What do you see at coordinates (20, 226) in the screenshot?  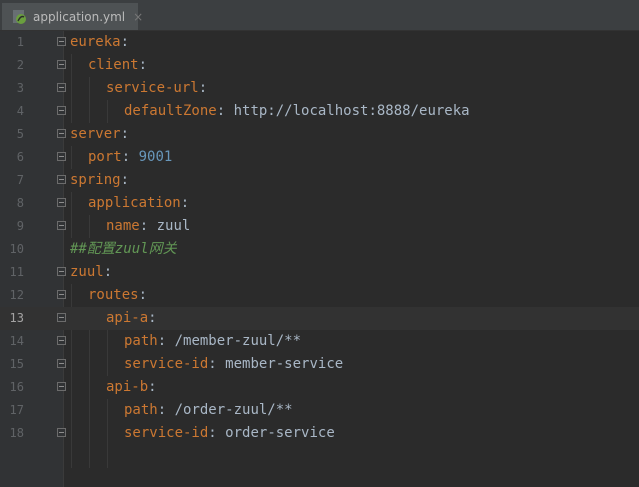 I see `line-number: 9` at bounding box center [20, 226].